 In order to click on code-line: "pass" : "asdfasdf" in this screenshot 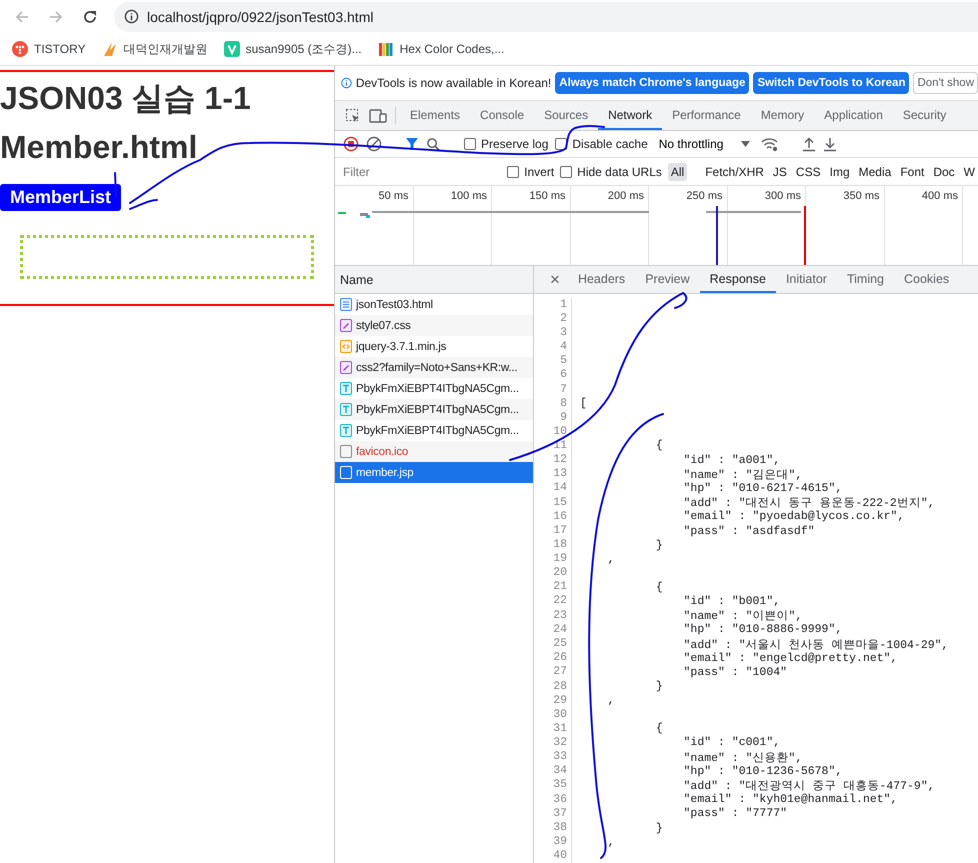, I will do `click(748, 531)`.